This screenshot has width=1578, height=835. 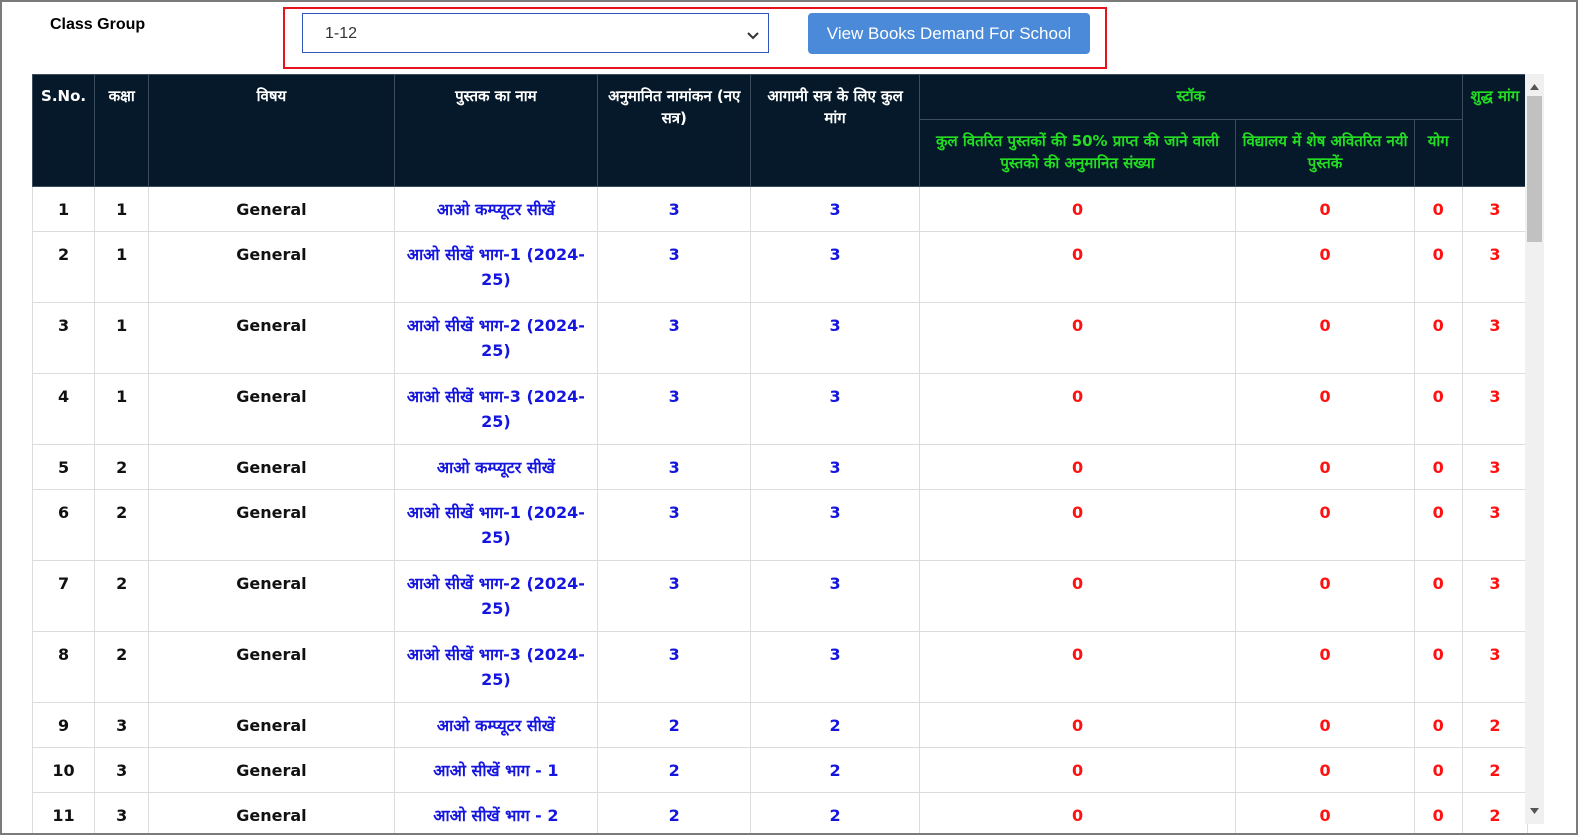 I want to click on cell-sno: 5, so click(x=64, y=467).